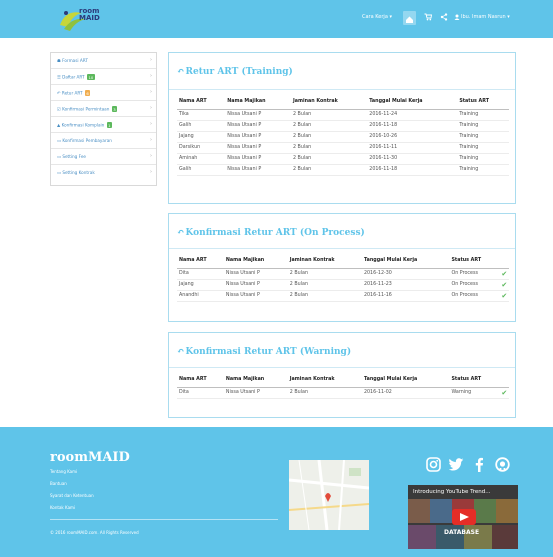 The image size is (553, 557). Describe the element at coordinates (504, 261) in the screenshot. I see `column-header-action` at that location.